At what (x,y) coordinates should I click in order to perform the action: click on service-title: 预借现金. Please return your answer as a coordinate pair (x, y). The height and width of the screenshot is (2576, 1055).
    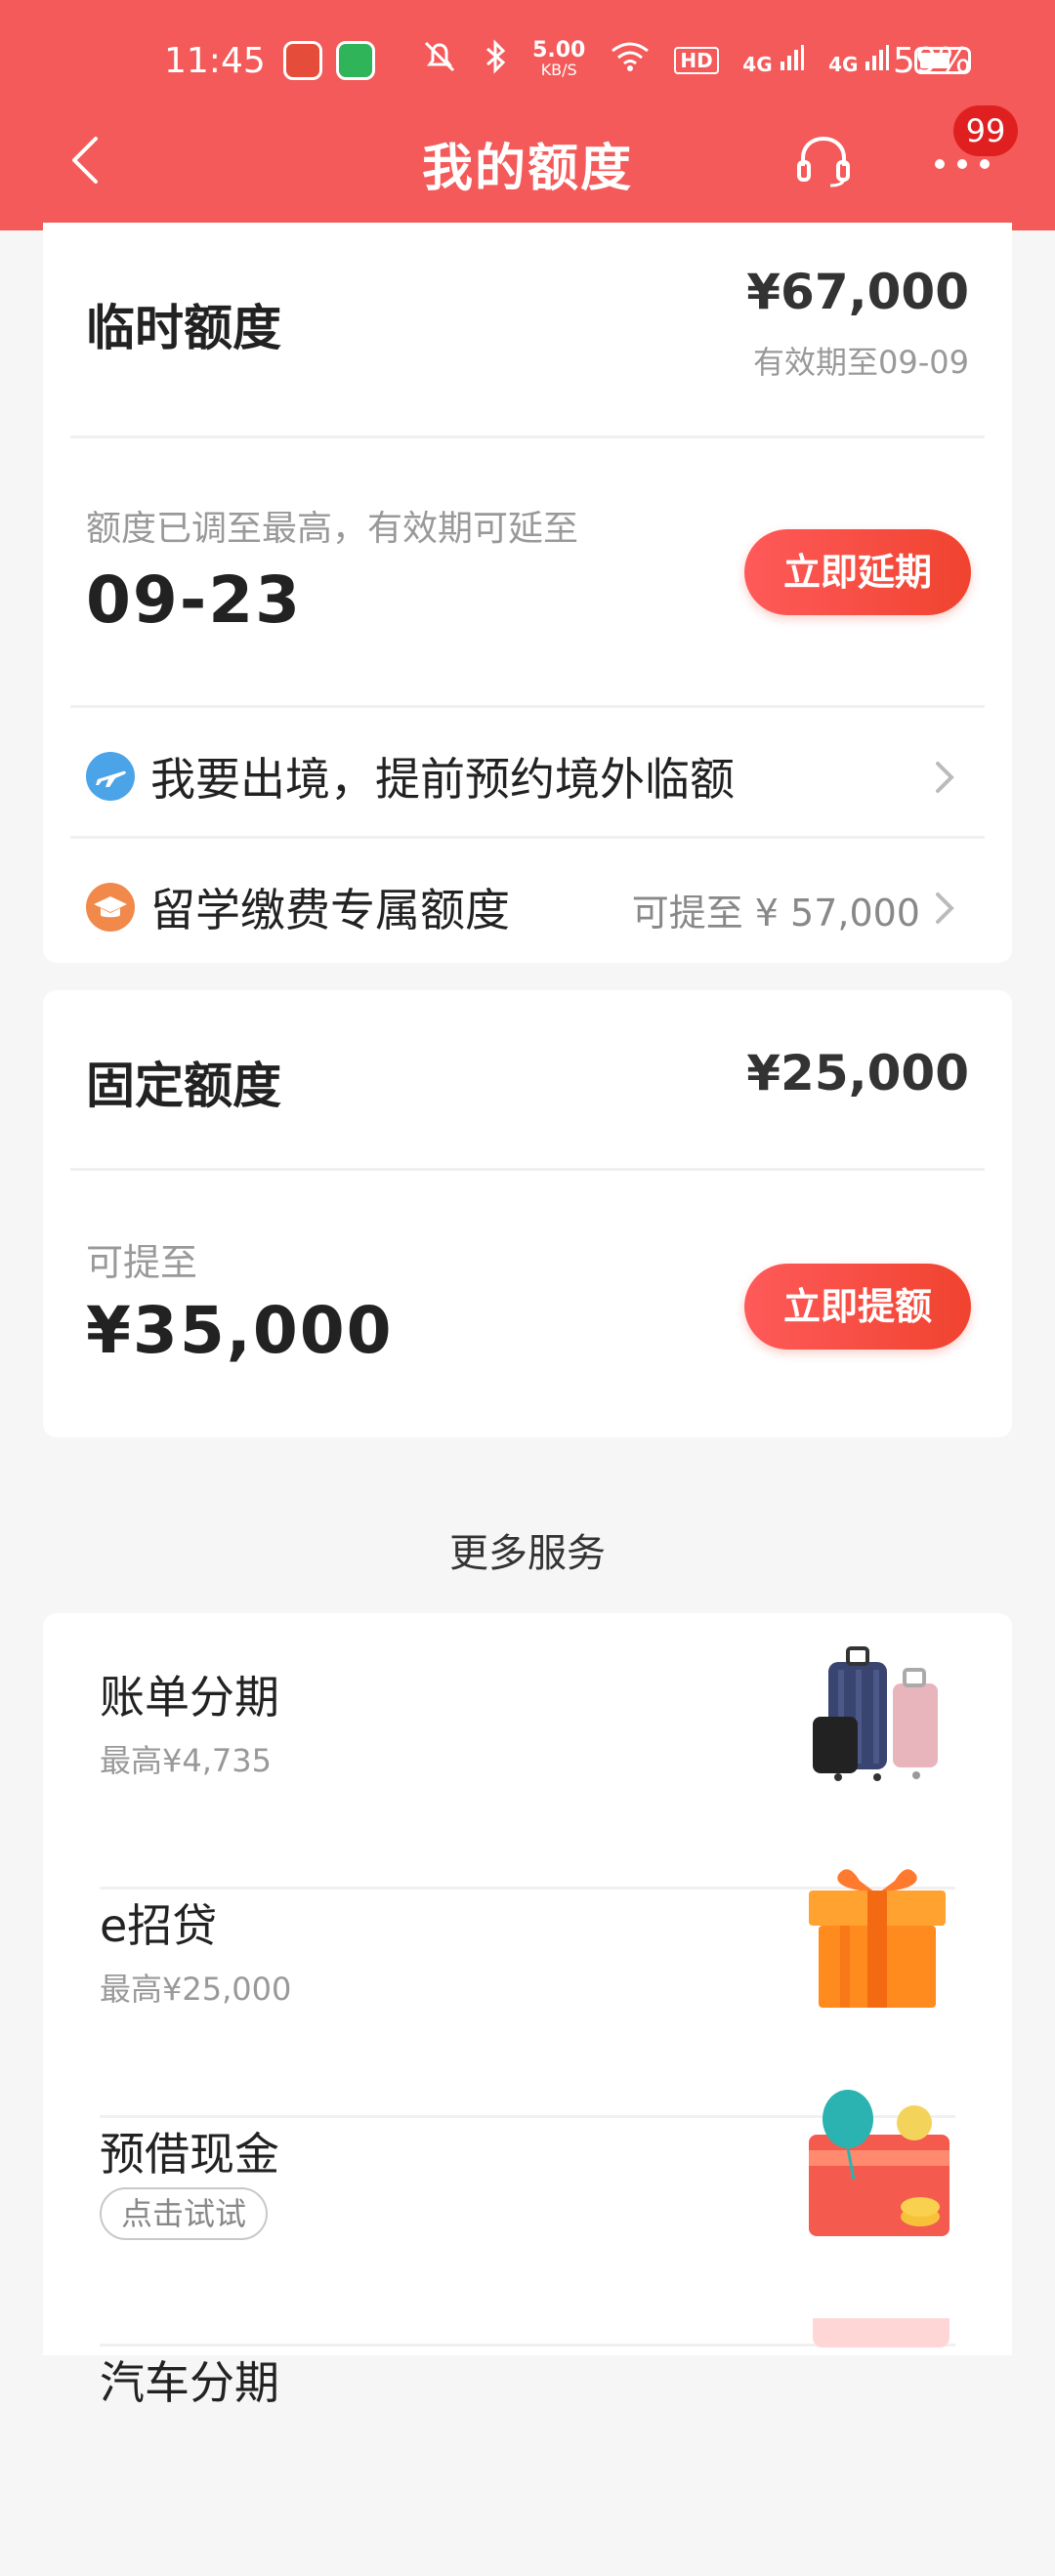
    Looking at the image, I should click on (189, 2154).